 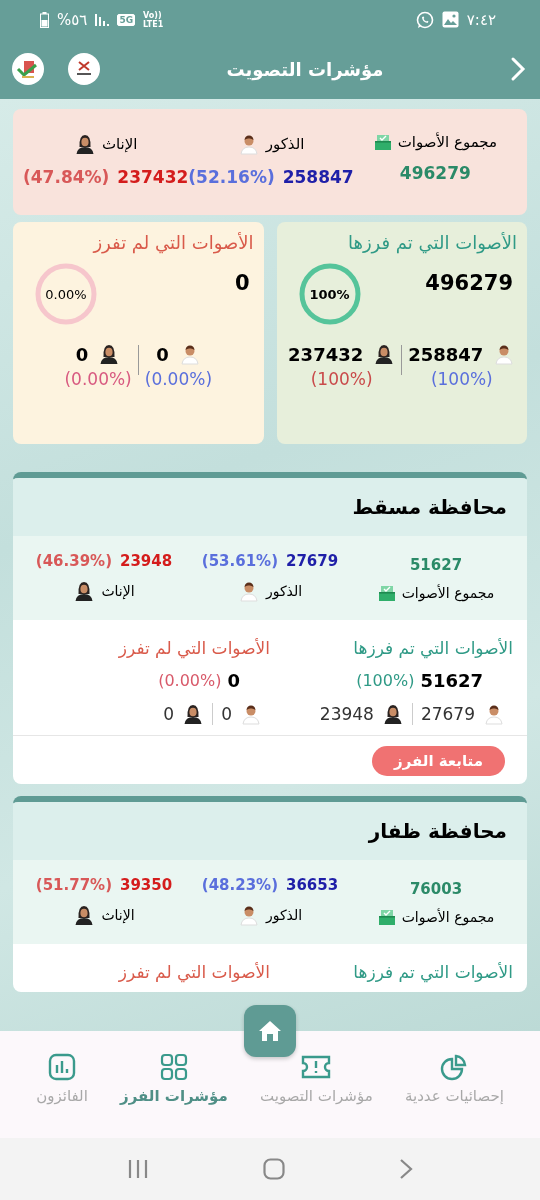 I want to click on stat-percent: (48.23%), so click(x=239, y=885).